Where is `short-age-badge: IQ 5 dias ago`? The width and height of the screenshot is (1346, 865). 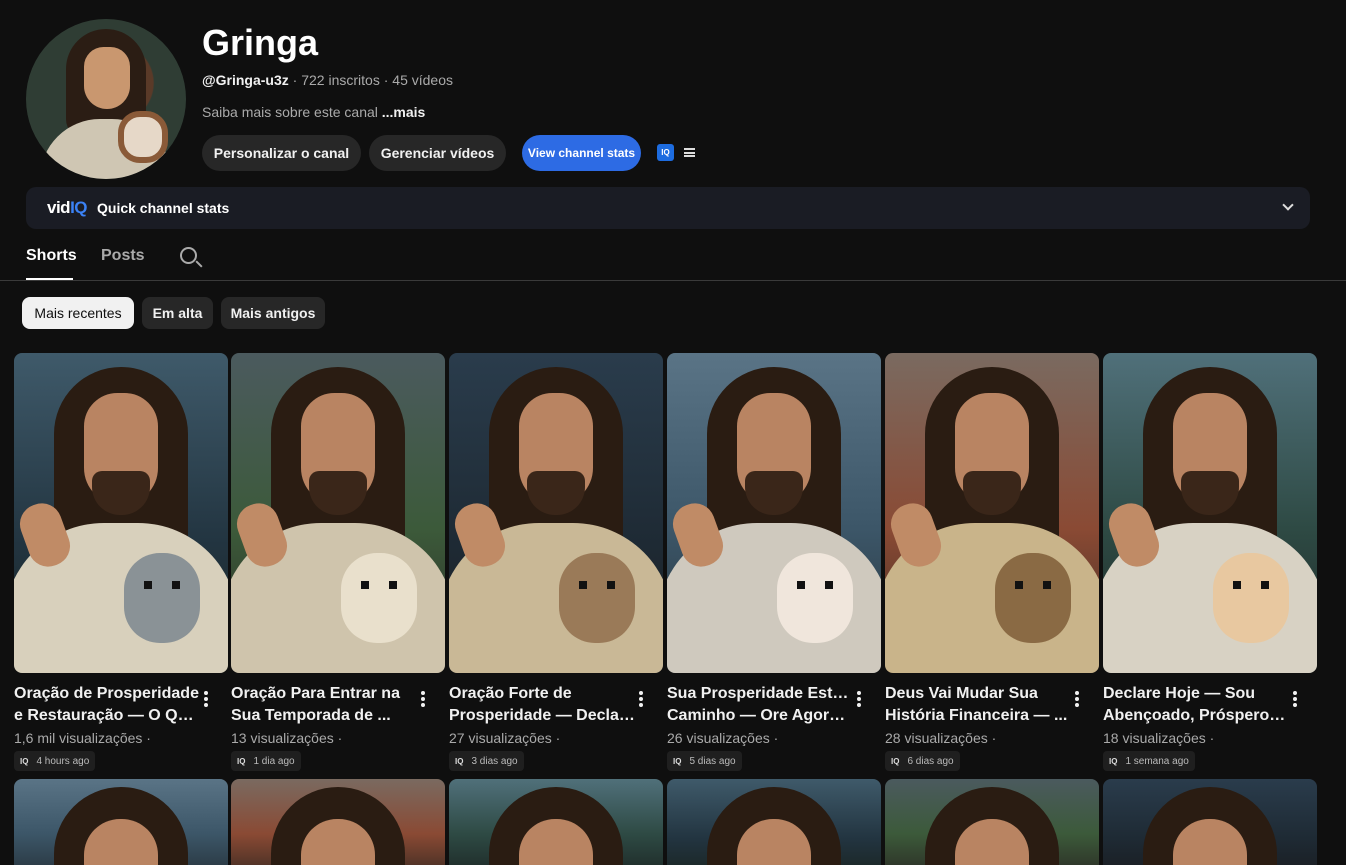
short-age-badge: IQ 5 dias ago is located at coordinates (704, 761).